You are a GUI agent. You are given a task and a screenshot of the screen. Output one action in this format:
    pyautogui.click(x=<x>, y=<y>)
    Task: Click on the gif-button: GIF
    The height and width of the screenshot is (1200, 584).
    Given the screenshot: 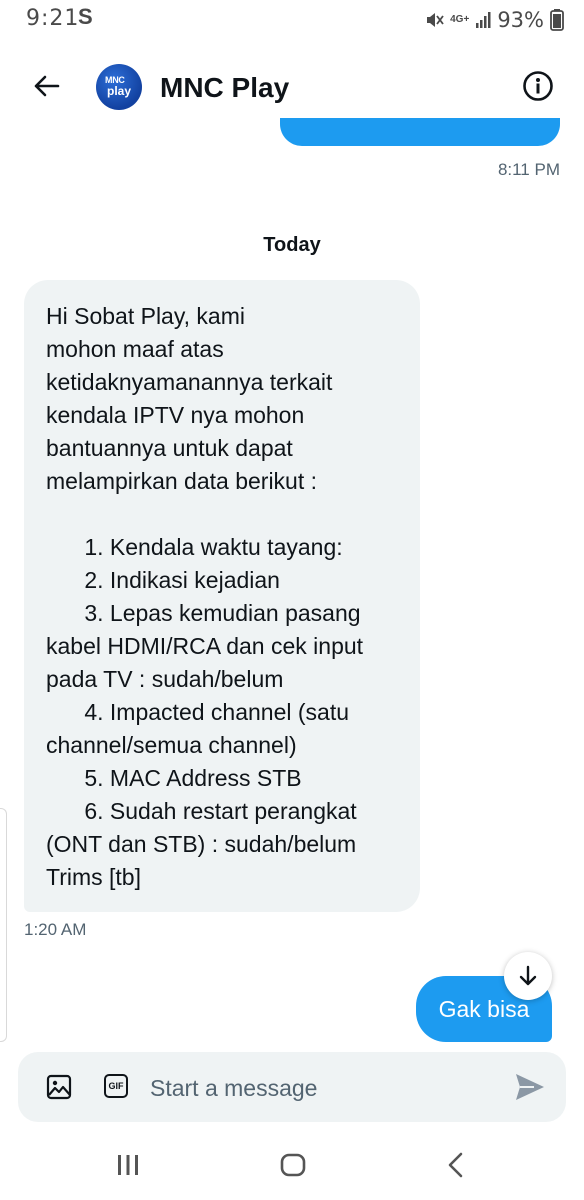 What is the action you would take?
    pyautogui.click(x=116, y=1086)
    